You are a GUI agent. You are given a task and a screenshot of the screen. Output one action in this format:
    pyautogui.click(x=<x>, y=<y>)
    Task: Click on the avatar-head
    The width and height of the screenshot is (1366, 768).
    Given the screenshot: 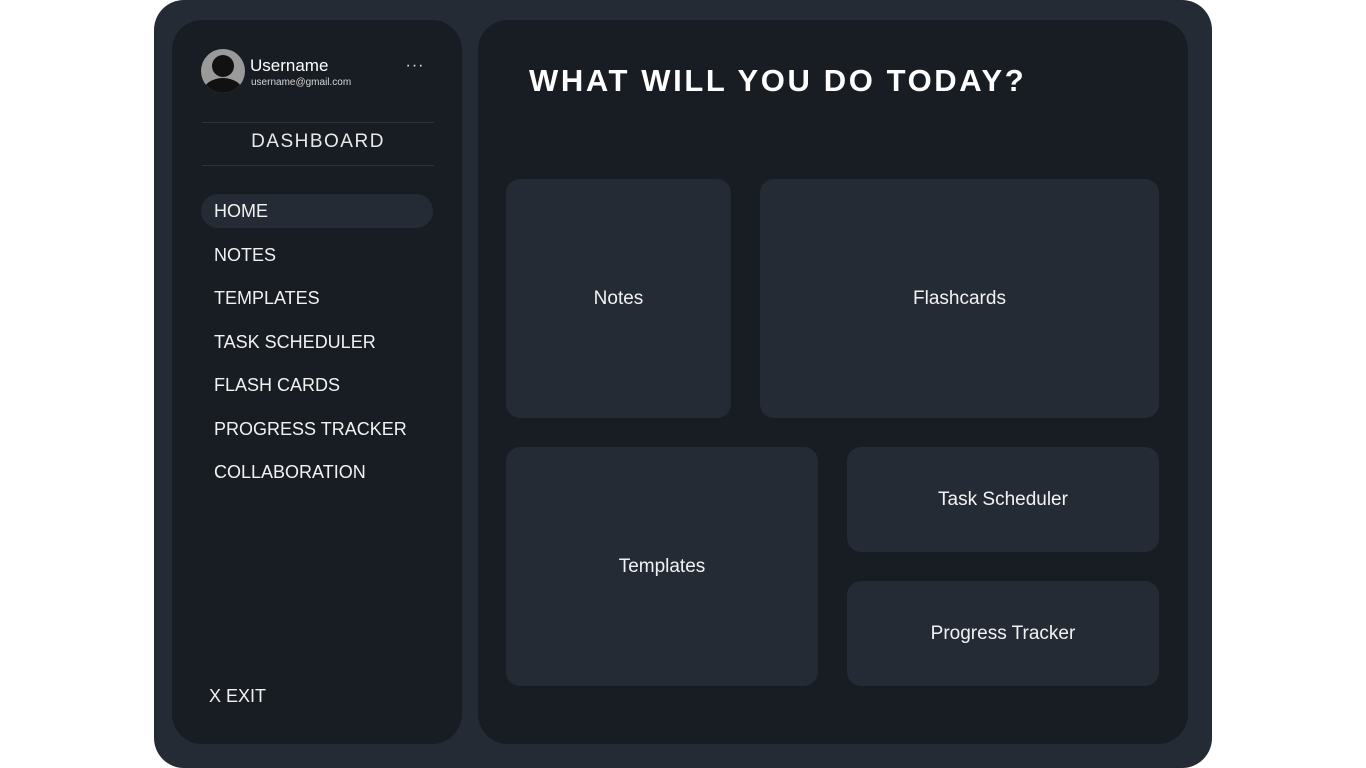 What is the action you would take?
    pyautogui.click(x=223, y=66)
    